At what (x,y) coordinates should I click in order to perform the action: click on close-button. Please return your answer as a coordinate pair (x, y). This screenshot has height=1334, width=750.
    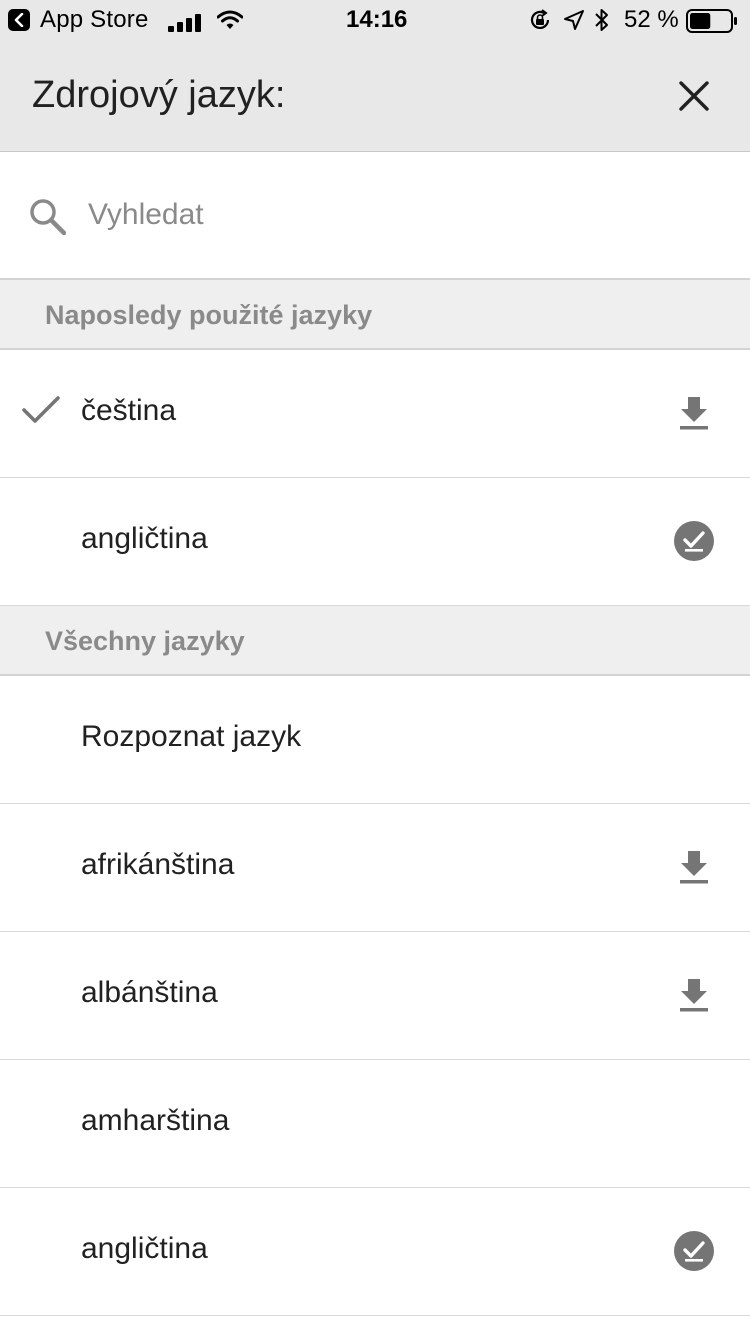
    Looking at the image, I should click on (694, 96).